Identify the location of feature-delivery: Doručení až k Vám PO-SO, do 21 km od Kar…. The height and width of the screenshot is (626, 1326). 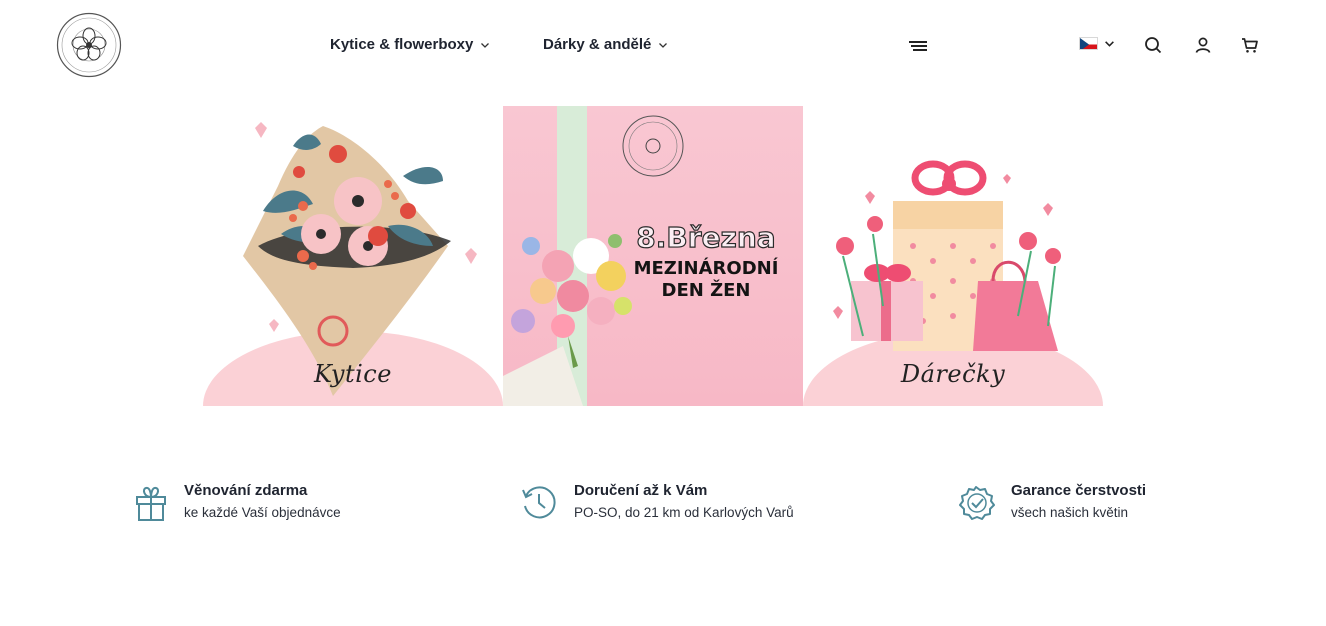
(657, 502).